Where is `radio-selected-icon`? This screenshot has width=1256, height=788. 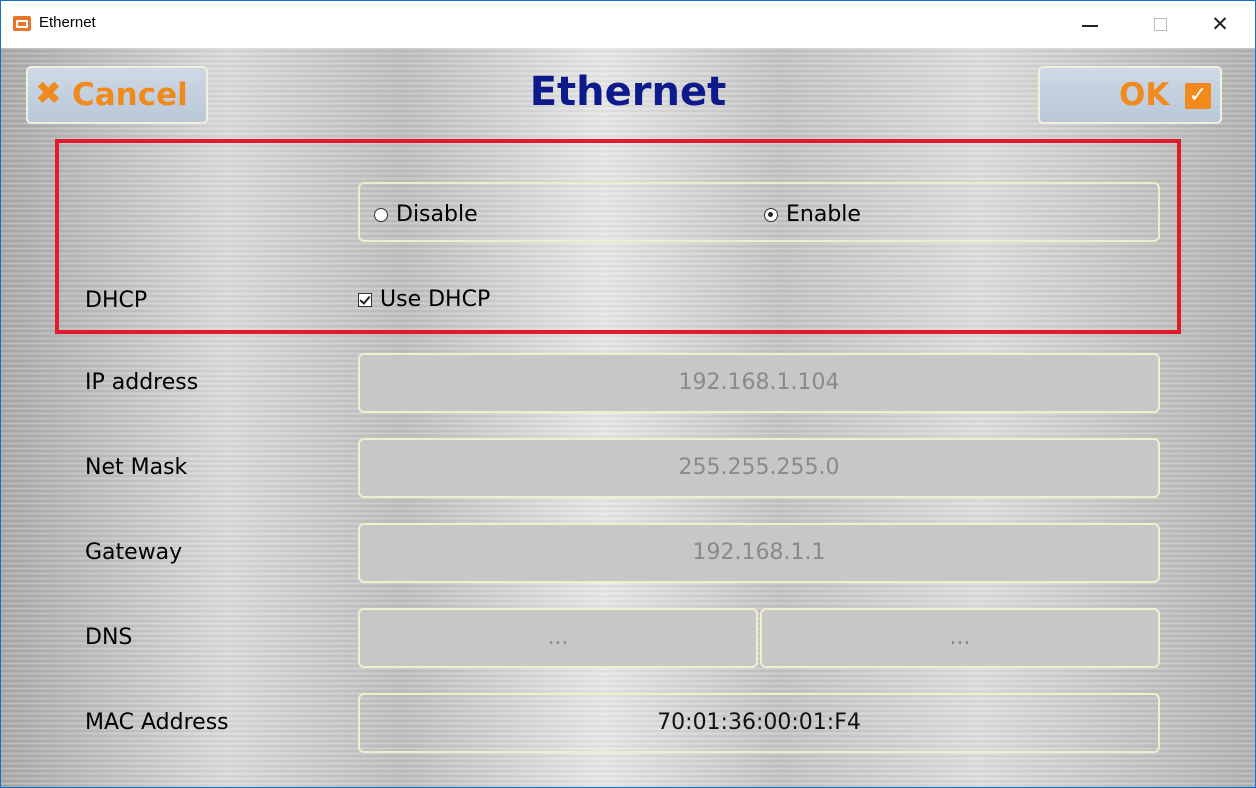
radio-selected-icon is located at coordinates (771, 214).